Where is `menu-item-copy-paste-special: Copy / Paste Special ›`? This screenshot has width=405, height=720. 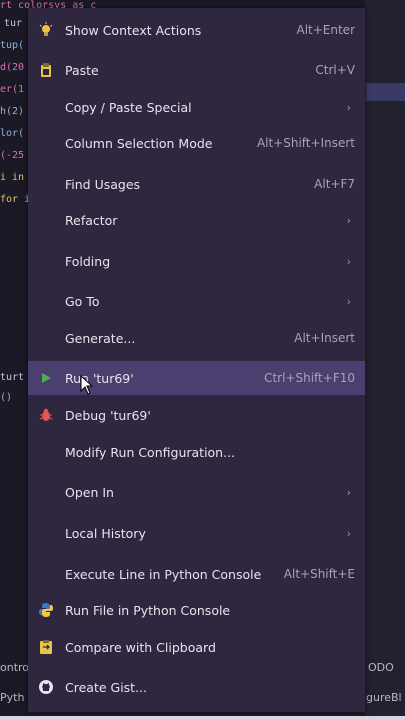
menu-item-copy-paste-special: Copy / Paste Special › is located at coordinates (196, 107).